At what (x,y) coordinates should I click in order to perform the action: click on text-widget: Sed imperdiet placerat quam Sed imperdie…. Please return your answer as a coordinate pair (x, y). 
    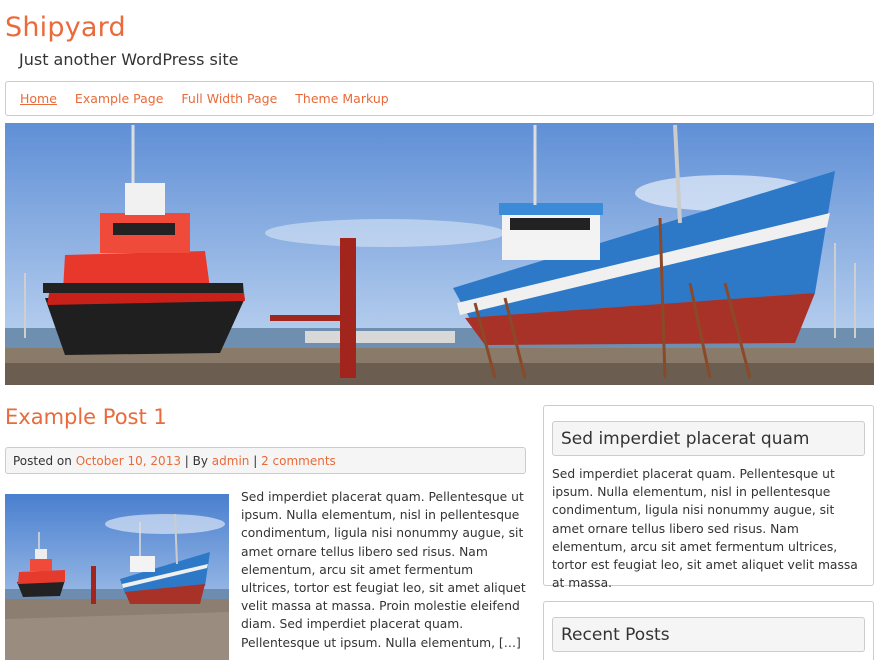
    Looking at the image, I should click on (708, 497).